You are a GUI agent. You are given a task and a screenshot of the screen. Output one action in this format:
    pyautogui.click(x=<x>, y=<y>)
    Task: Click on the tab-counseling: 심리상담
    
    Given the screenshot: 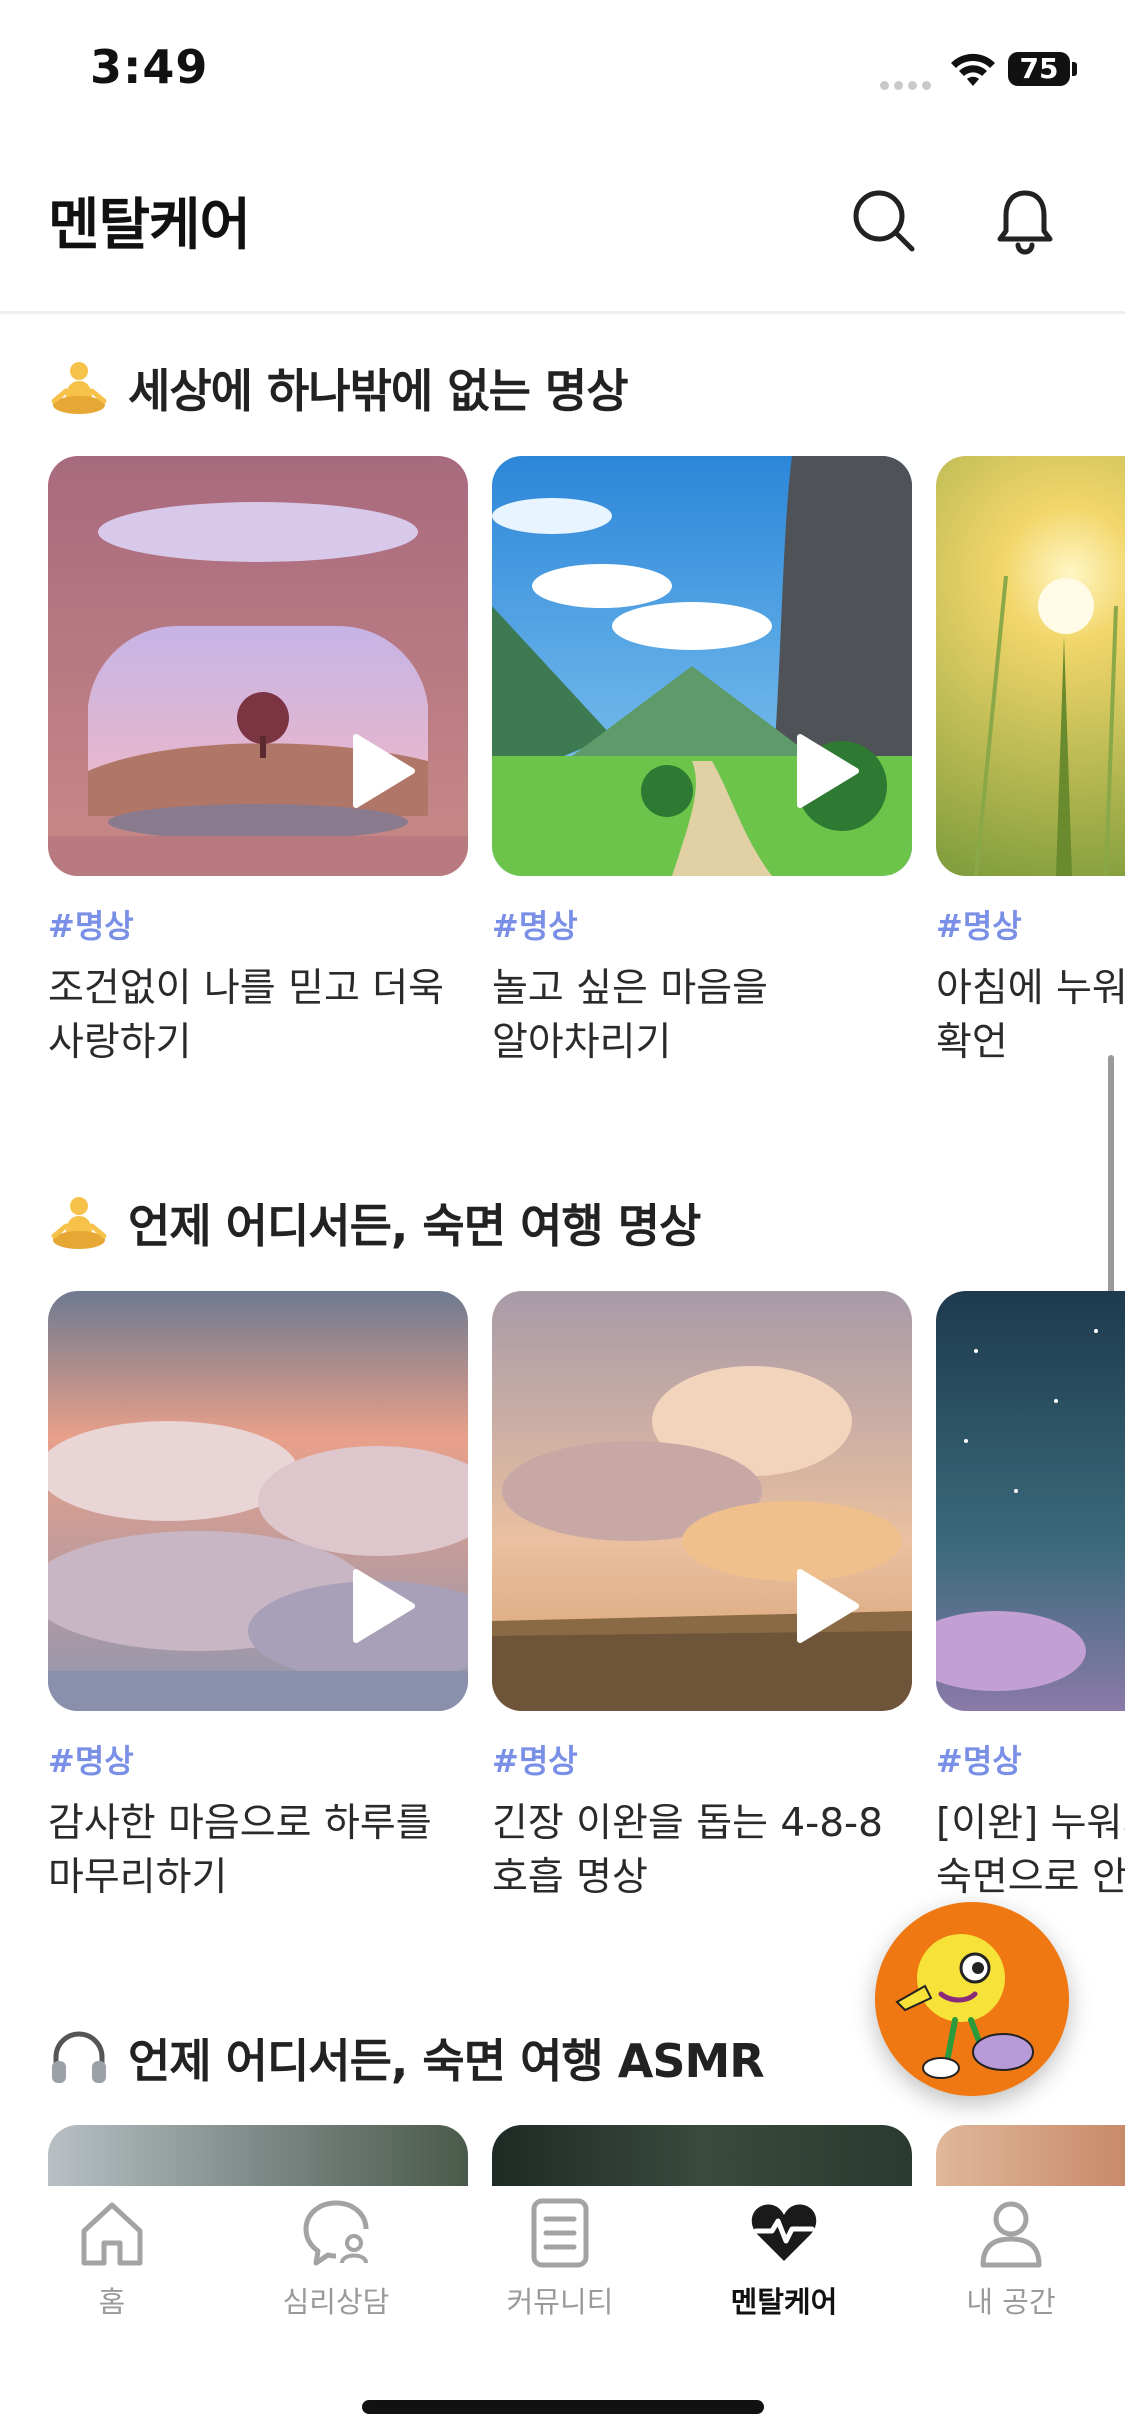 What is the action you would take?
    pyautogui.click(x=336, y=2258)
    